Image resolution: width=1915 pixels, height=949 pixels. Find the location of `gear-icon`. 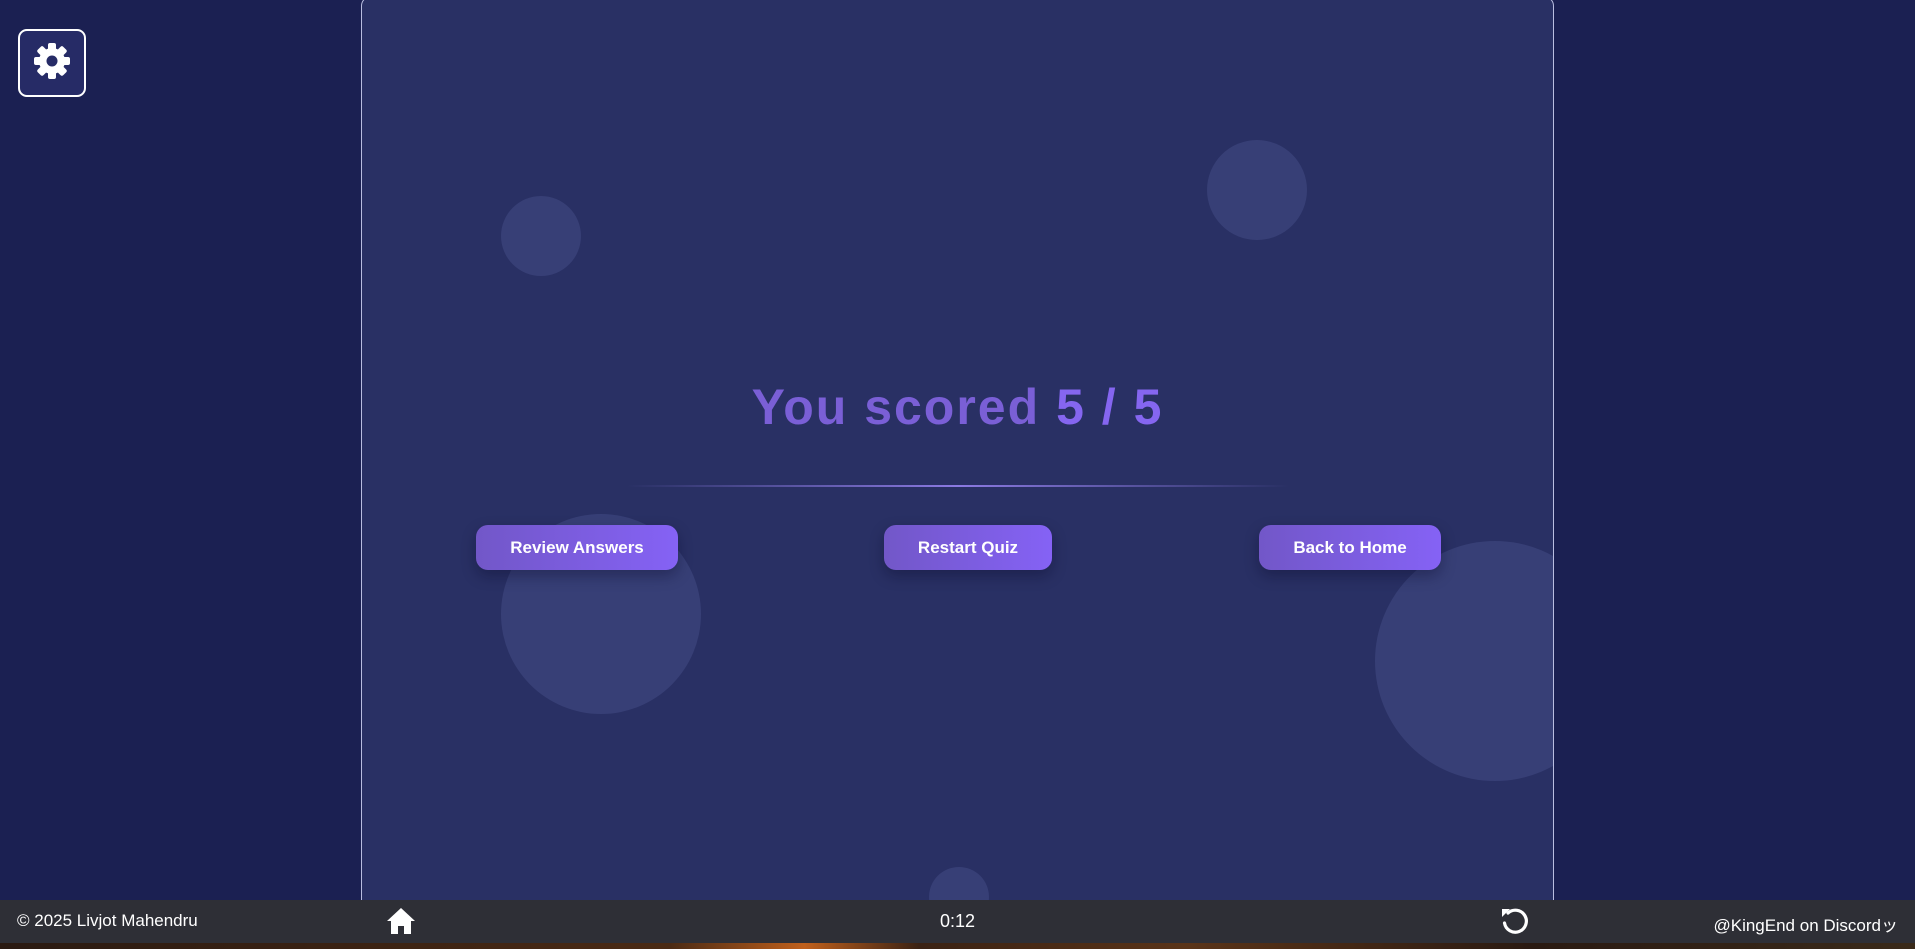

gear-icon is located at coordinates (52, 63).